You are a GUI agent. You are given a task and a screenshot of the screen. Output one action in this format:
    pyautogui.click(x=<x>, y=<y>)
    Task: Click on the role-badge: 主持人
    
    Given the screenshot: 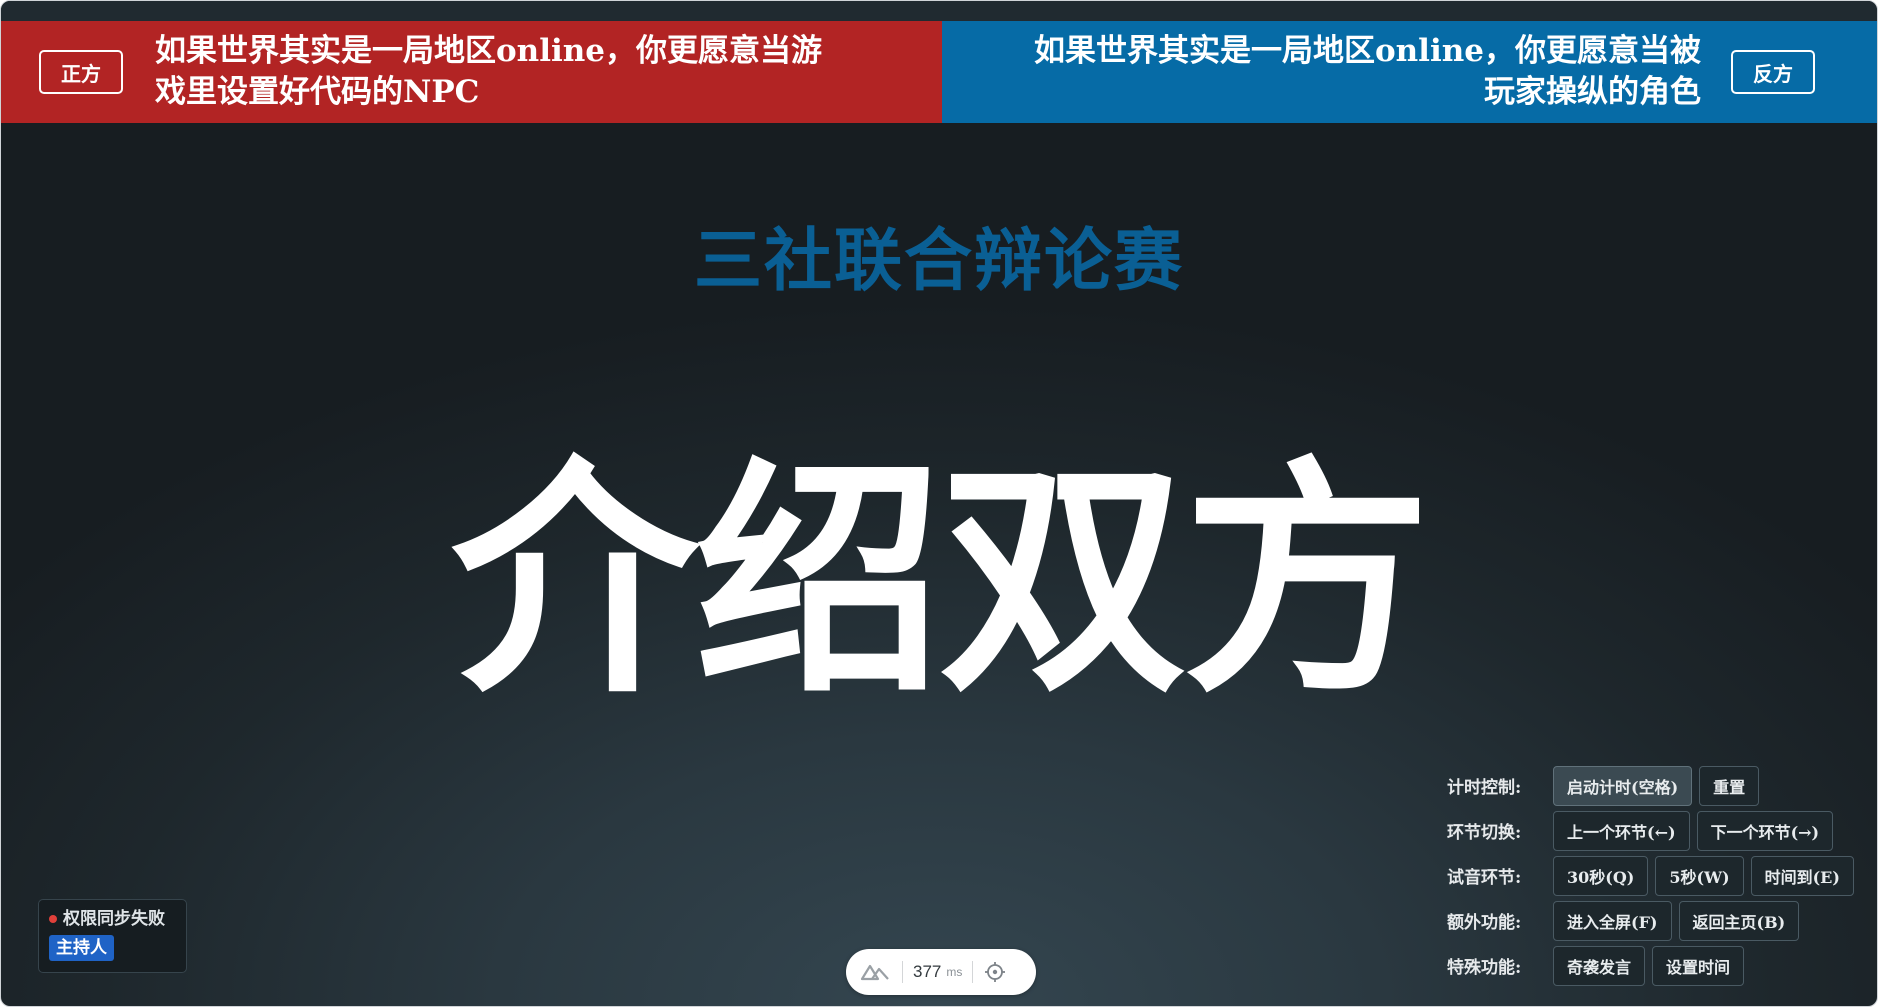 What is the action you would take?
    pyautogui.click(x=81, y=948)
    